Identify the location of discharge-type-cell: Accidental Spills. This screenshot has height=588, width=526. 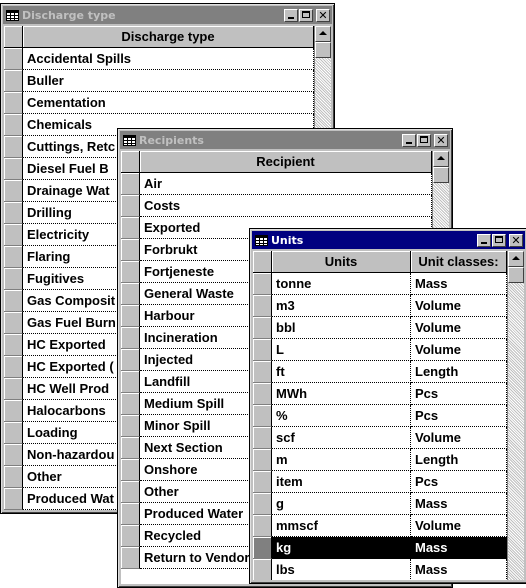
(168, 59).